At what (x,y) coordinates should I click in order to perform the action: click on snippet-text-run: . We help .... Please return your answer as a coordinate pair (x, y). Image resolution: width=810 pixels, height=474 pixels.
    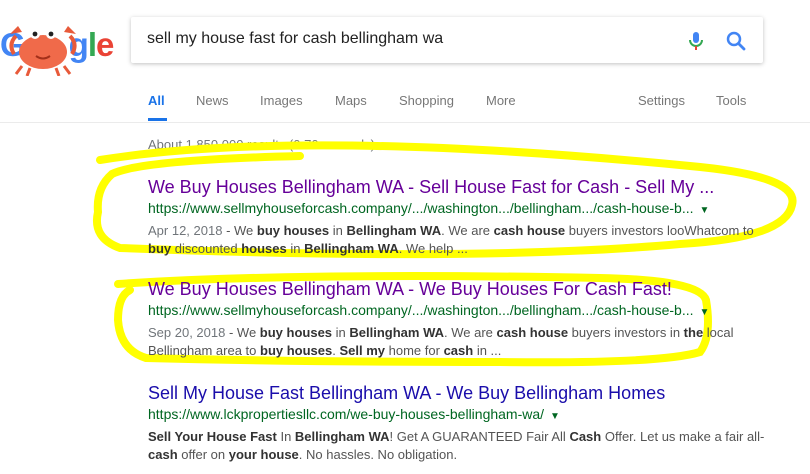
    Looking at the image, I should click on (433, 248).